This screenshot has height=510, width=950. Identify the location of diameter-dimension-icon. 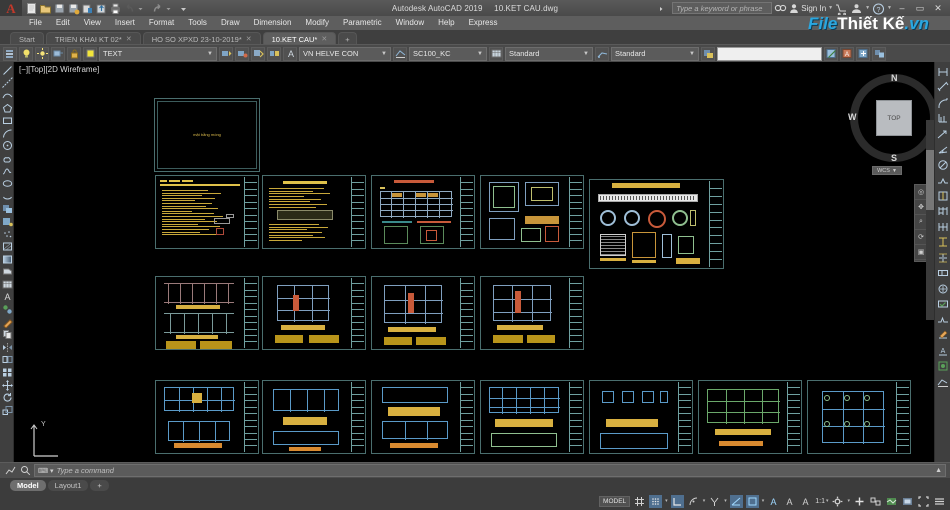
(943, 165).